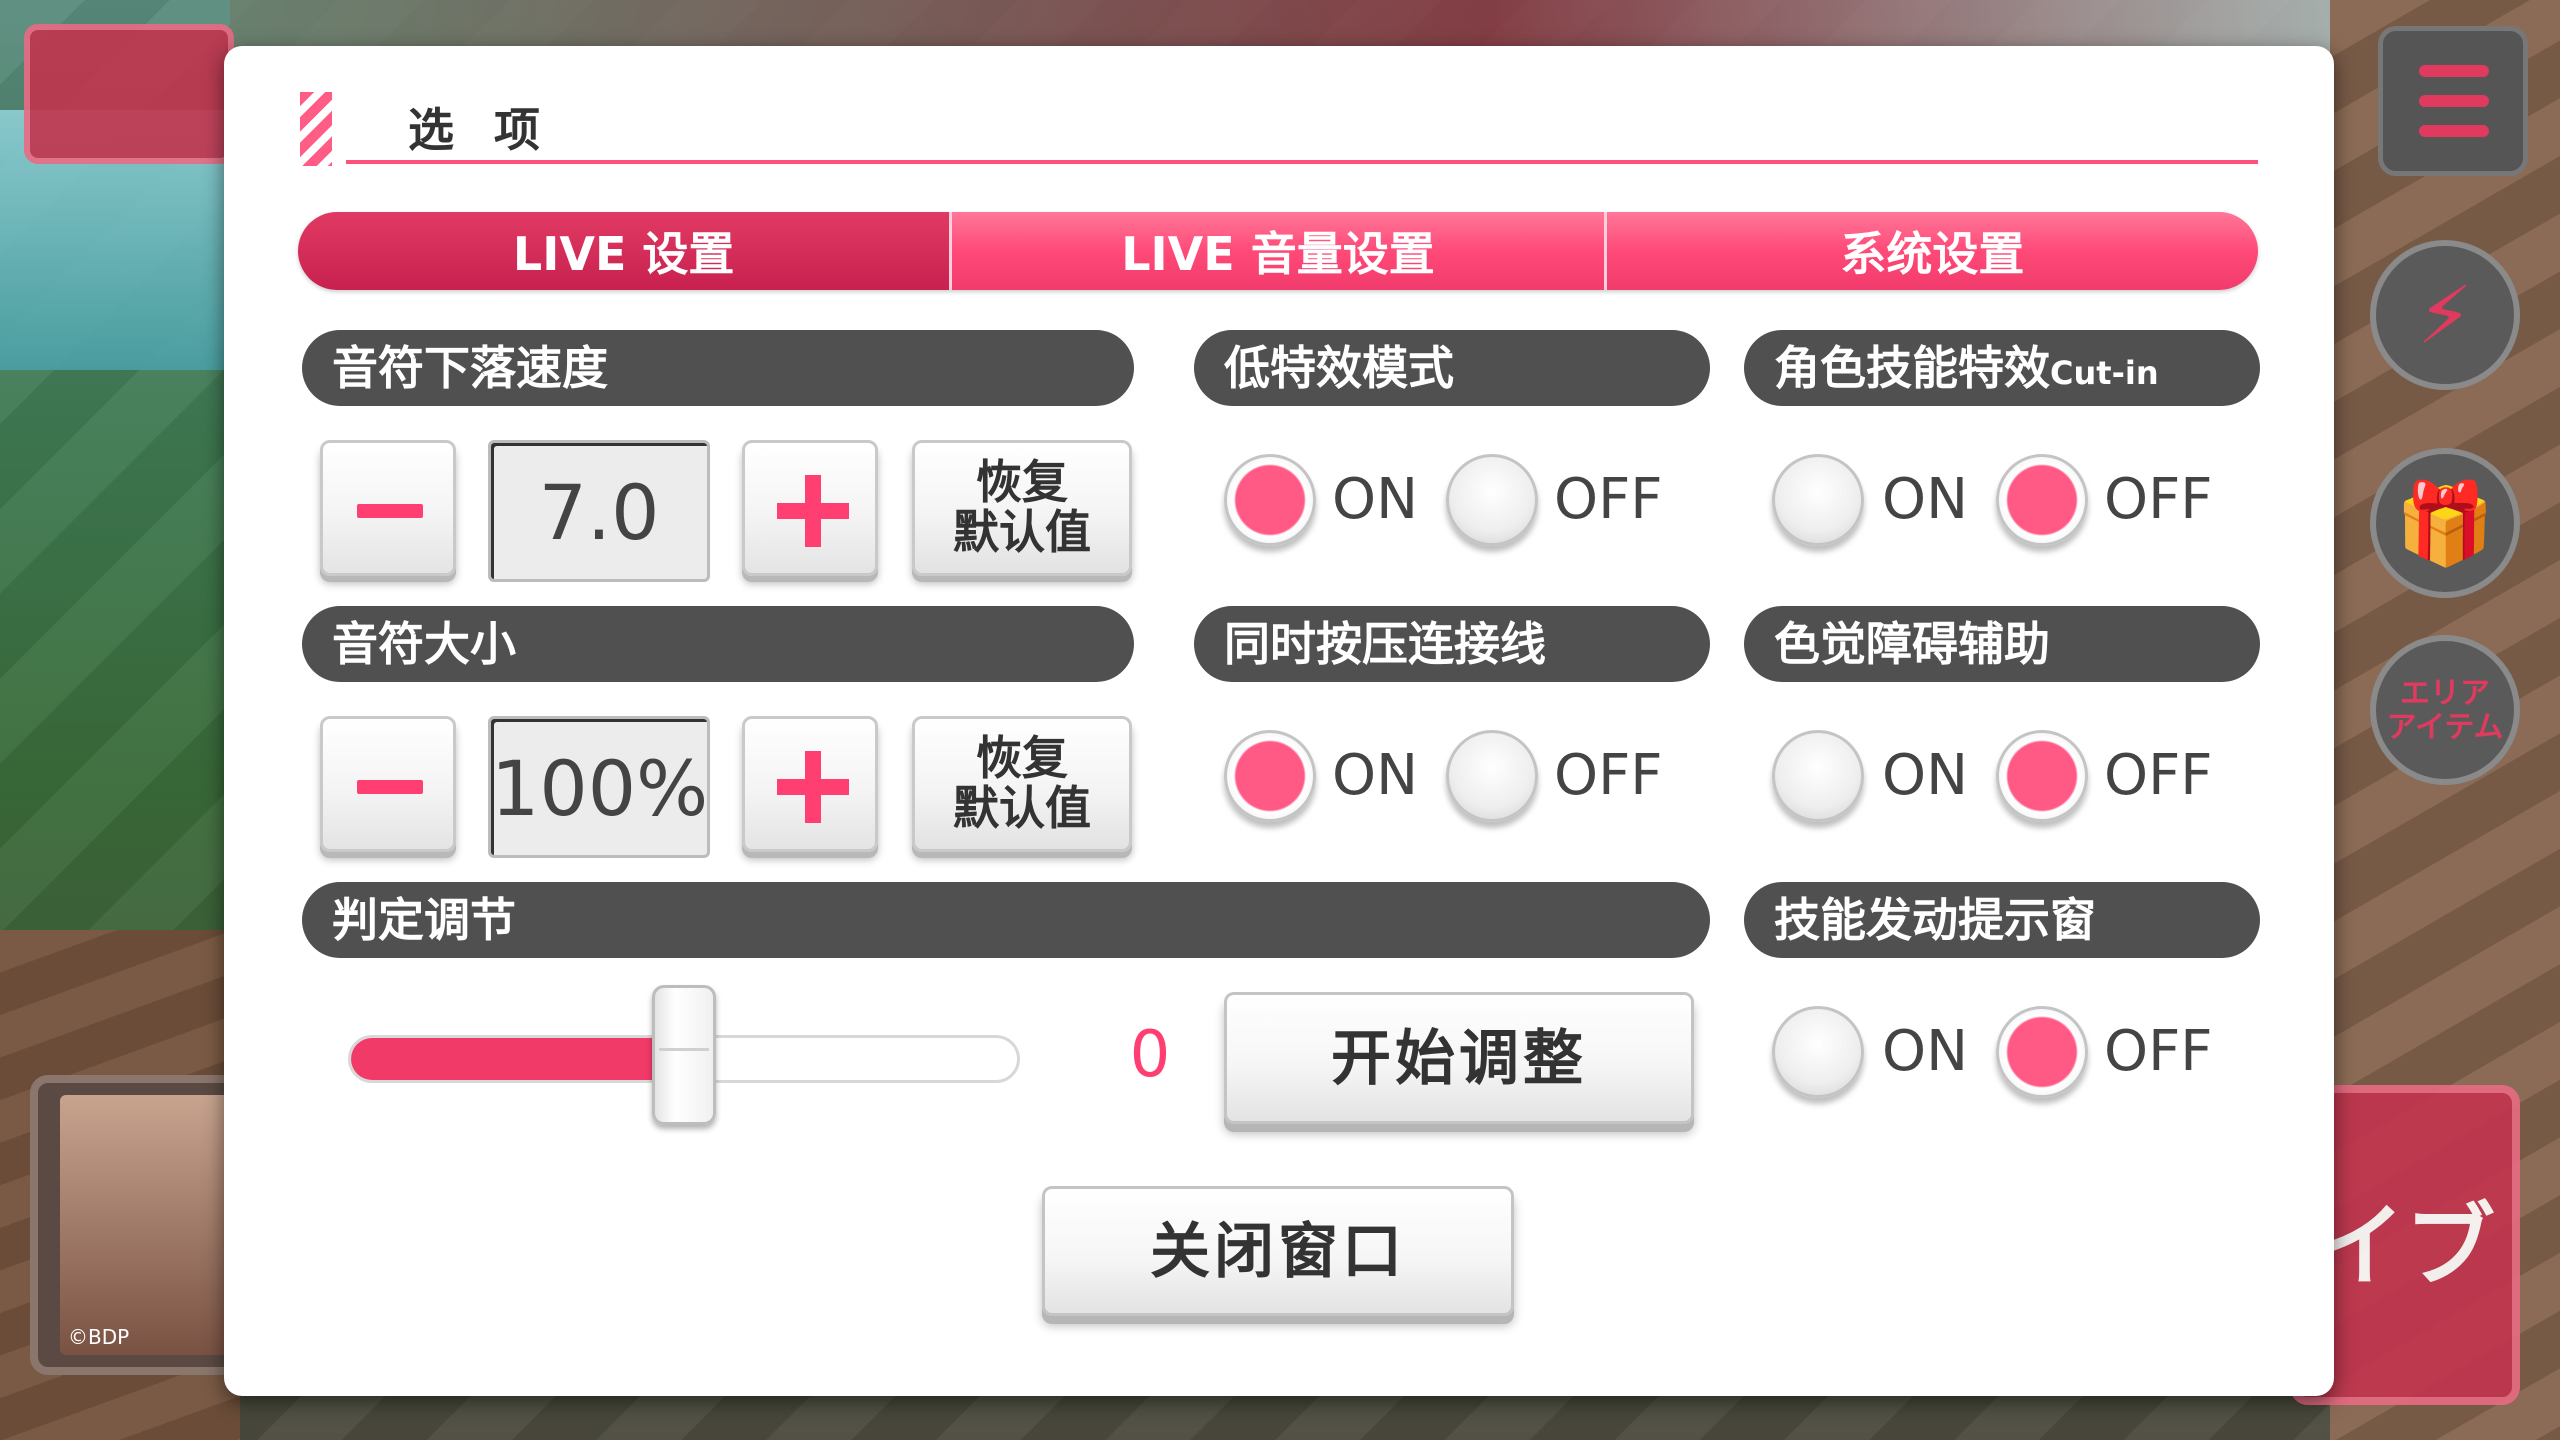 This screenshot has height=1440, width=2560. What do you see at coordinates (1375, 775) in the screenshot?
I see `simul-line-on-label: ON` at bounding box center [1375, 775].